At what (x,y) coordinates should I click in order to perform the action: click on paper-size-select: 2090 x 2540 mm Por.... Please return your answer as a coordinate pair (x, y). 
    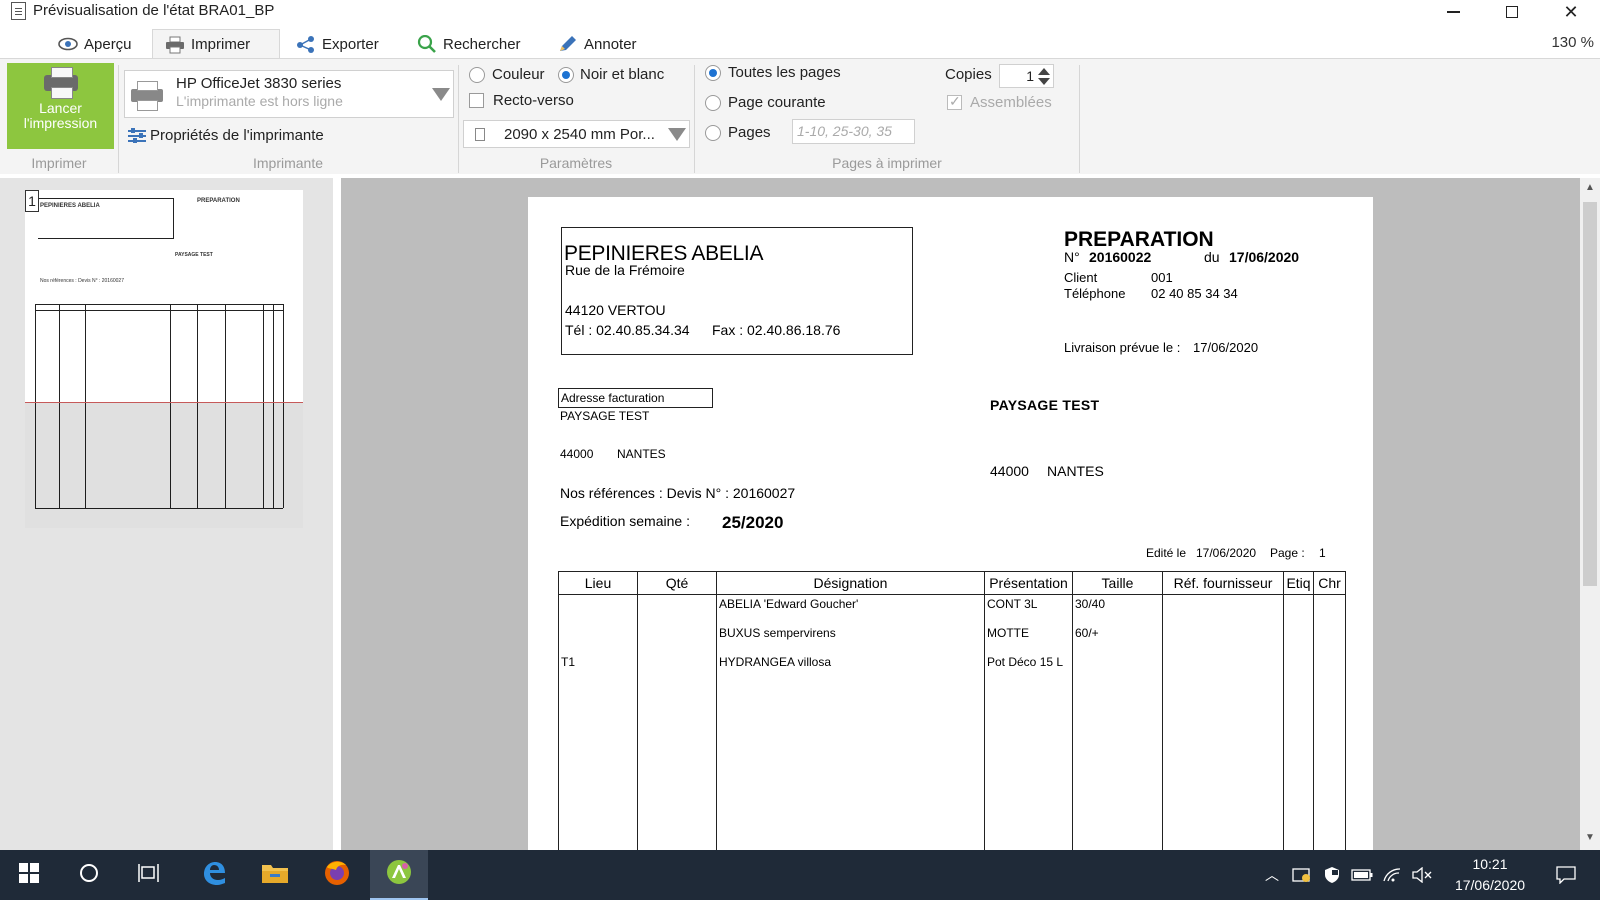
    Looking at the image, I should click on (576, 134).